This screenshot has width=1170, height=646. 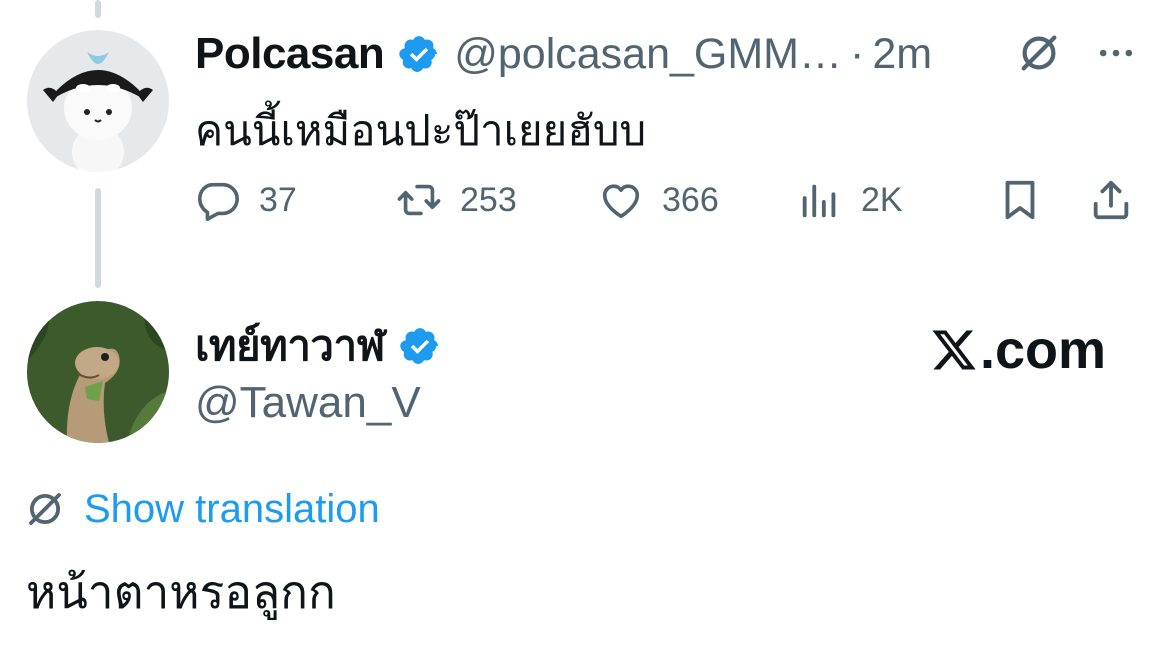 I want to click on like-button: 366, so click(x=658, y=200).